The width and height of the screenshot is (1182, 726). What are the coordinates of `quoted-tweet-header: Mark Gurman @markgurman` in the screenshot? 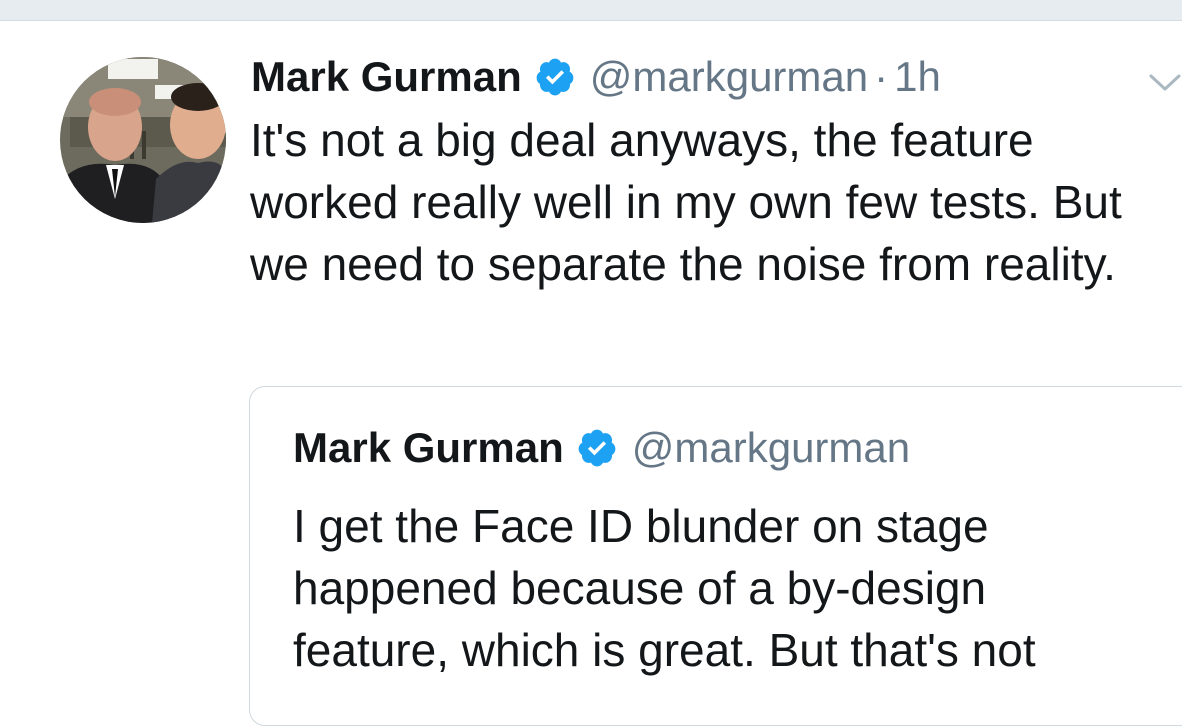 It's located at (601, 448).